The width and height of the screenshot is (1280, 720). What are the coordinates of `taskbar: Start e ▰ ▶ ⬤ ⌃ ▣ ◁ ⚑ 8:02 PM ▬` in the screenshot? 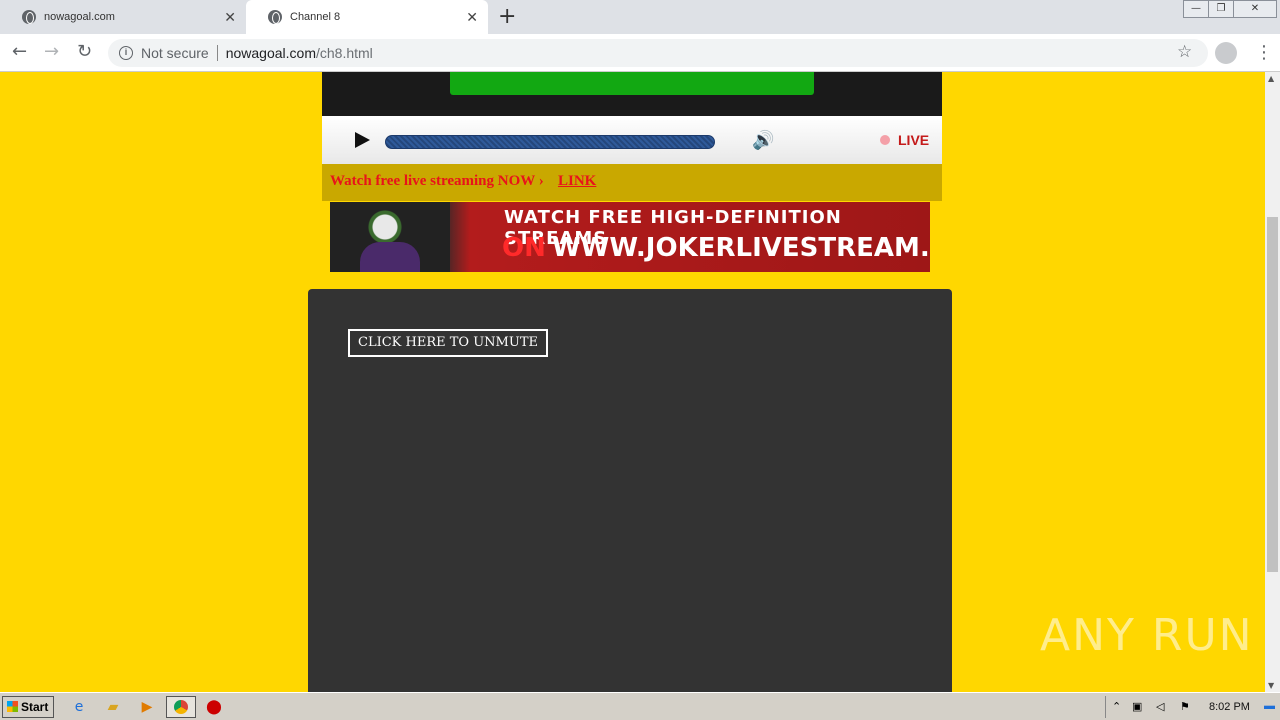 It's located at (640, 706).